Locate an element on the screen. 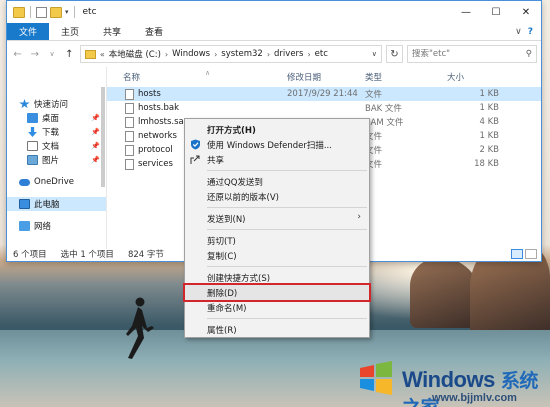 This screenshot has height=407, width=550. menu-item-cut: 剪切(T) is located at coordinates (277, 240).